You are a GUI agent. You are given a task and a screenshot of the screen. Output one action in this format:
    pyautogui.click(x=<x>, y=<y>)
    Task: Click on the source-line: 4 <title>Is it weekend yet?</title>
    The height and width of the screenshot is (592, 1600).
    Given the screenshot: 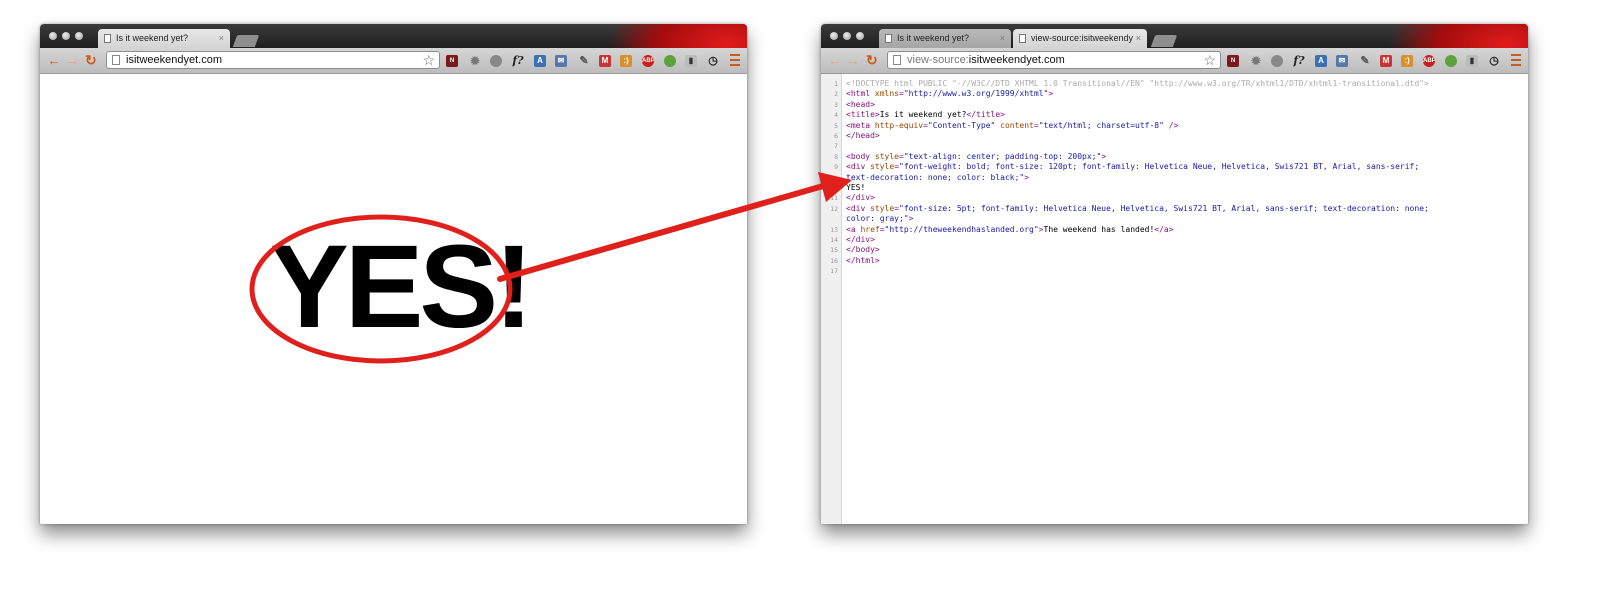 What is the action you would take?
    pyautogui.click(x=1174, y=115)
    